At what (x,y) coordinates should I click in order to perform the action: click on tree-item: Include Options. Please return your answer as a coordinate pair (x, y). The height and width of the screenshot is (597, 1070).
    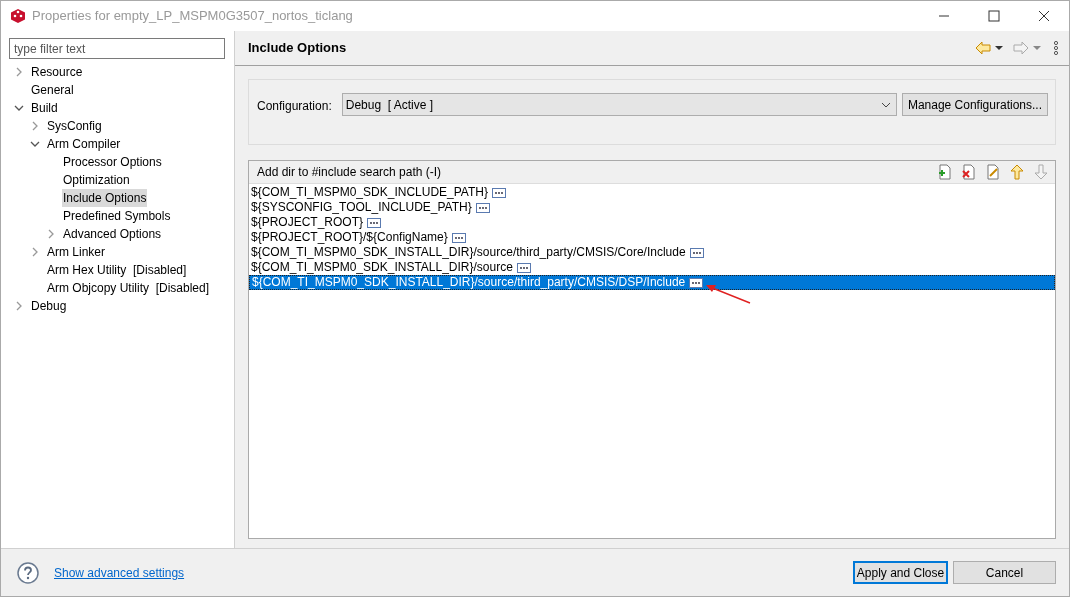
    Looking at the image, I should click on (105, 198).